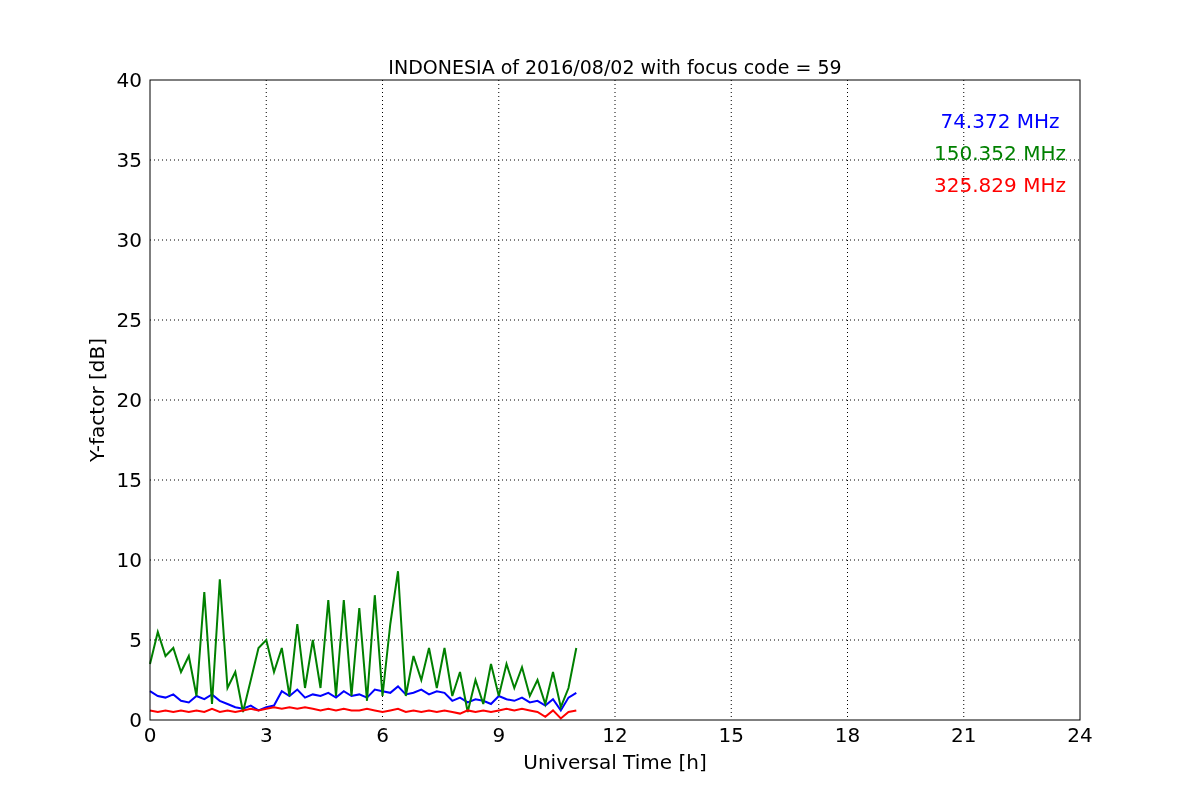 Image resolution: width=1200 pixels, height=800 pixels. What do you see at coordinates (615, 735) in the screenshot?
I see `x-tick-label: 12` at bounding box center [615, 735].